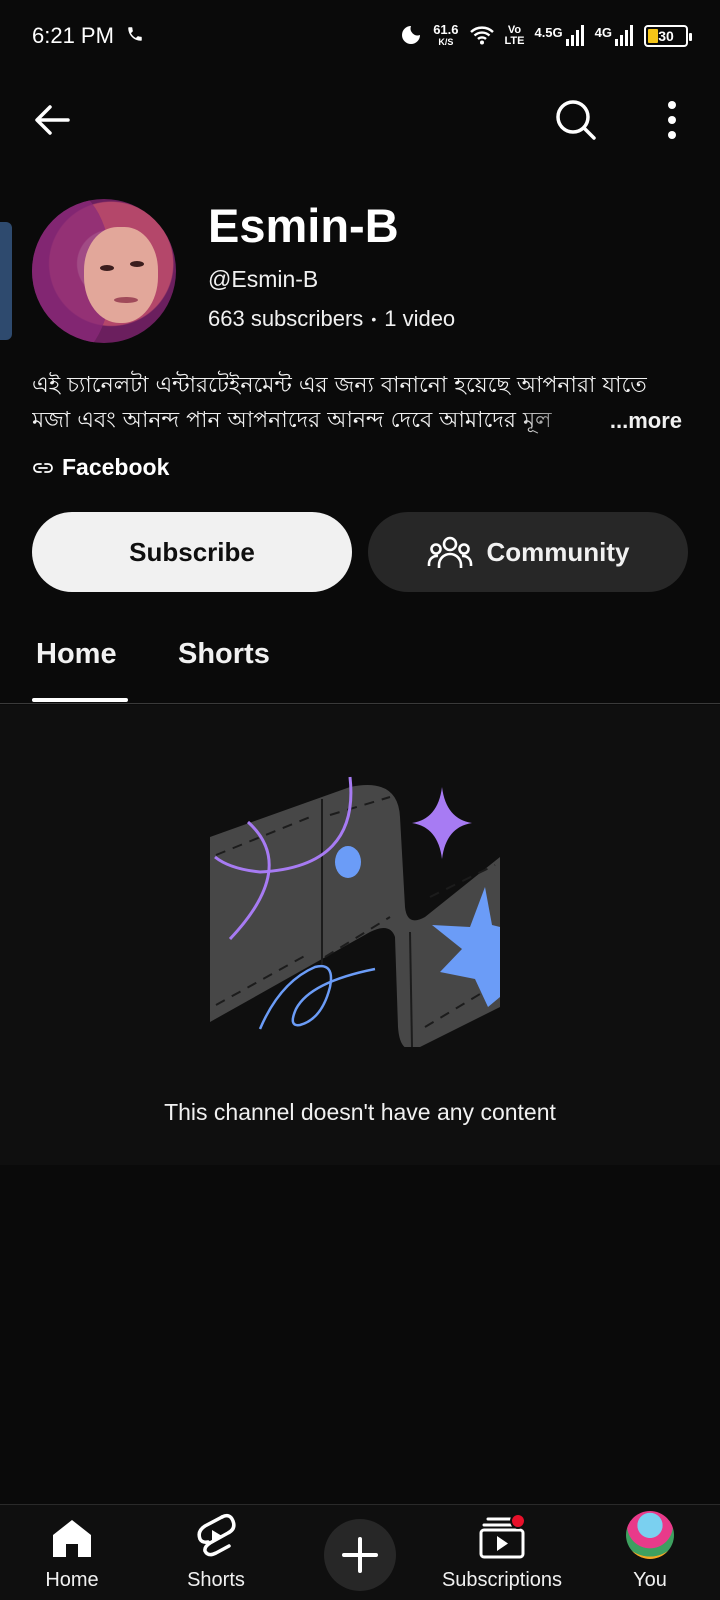  Describe the element at coordinates (482, 36) in the screenshot. I see `wifi-icon` at that location.